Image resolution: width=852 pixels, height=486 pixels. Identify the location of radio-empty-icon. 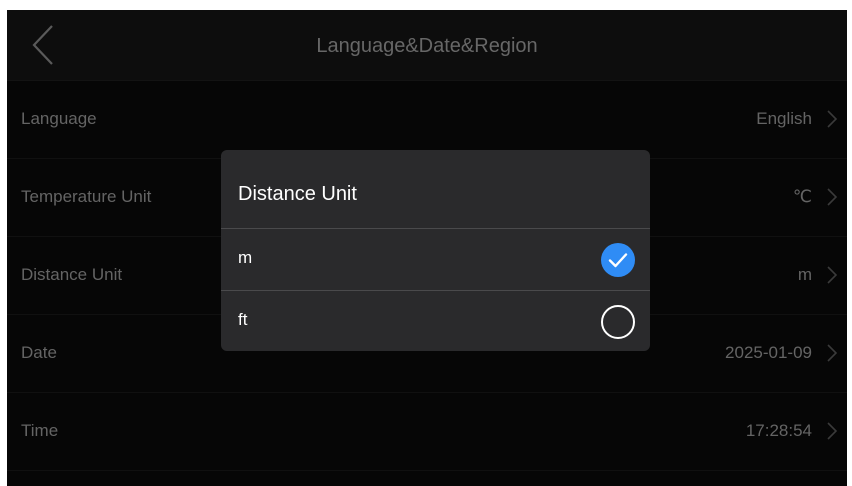
(618, 322).